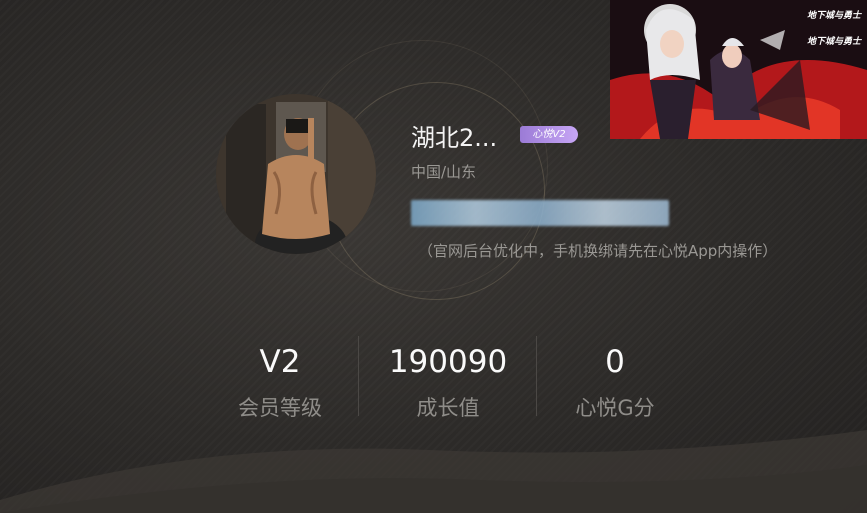  What do you see at coordinates (738, 69) in the screenshot?
I see `game-promo-banner: 地下城与勇士 地下城与勇士` at bounding box center [738, 69].